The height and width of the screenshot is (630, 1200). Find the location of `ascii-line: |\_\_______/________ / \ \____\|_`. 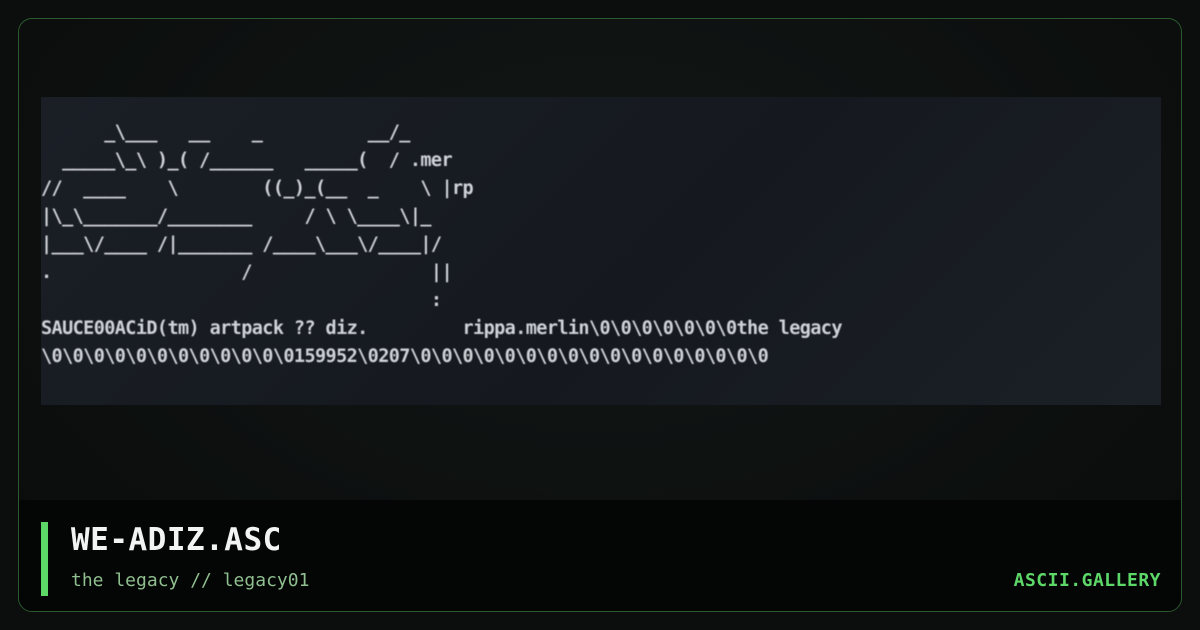

ascii-line: |\_\_______/________ / \ \____\|_ is located at coordinates (236, 216).